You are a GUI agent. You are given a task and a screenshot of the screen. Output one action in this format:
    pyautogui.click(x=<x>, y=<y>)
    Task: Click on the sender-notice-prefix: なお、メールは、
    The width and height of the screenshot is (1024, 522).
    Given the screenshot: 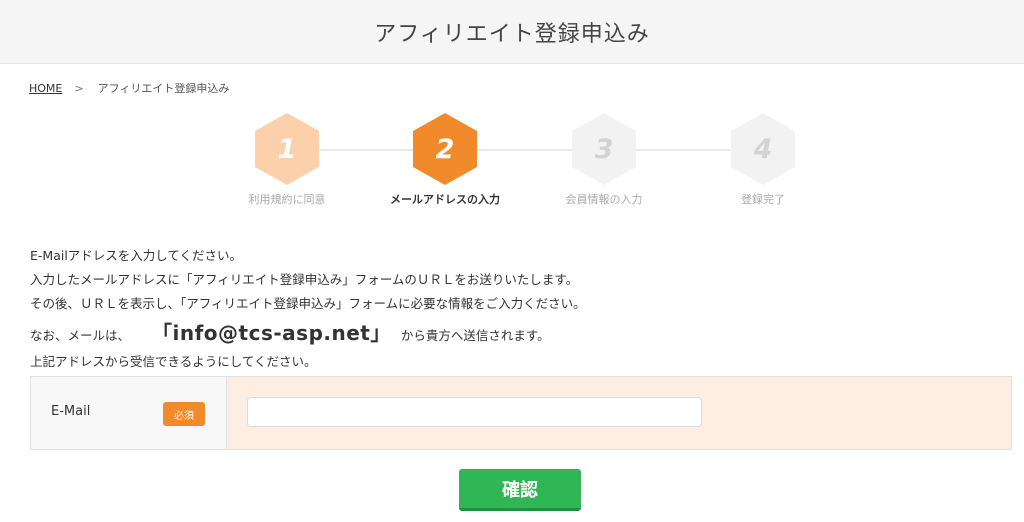 What is the action you would take?
    pyautogui.click(x=80, y=335)
    